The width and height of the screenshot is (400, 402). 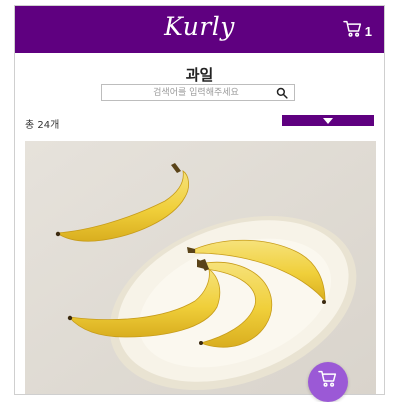 I want to click on top-bar: Kurly 1, so click(x=199, y=29).